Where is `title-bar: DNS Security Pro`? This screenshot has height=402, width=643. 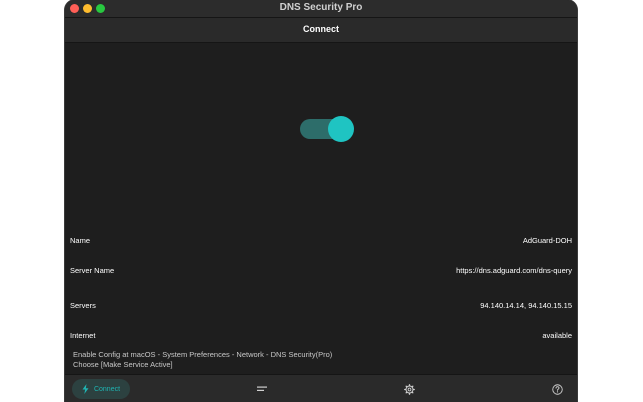 title-bar: DNS Security Pro is located at coordinates (321, 9).